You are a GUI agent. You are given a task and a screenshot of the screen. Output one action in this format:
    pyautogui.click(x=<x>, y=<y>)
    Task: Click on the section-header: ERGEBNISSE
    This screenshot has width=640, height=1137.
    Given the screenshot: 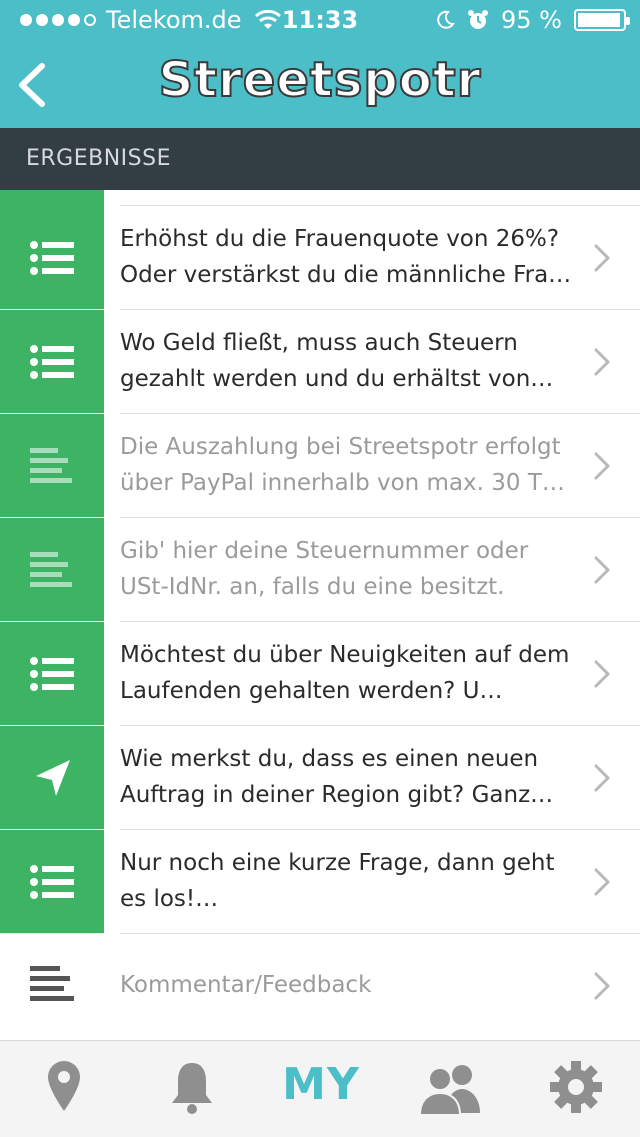 What is the action you would take?
    pyautogui.click(x=320, y=159)
    